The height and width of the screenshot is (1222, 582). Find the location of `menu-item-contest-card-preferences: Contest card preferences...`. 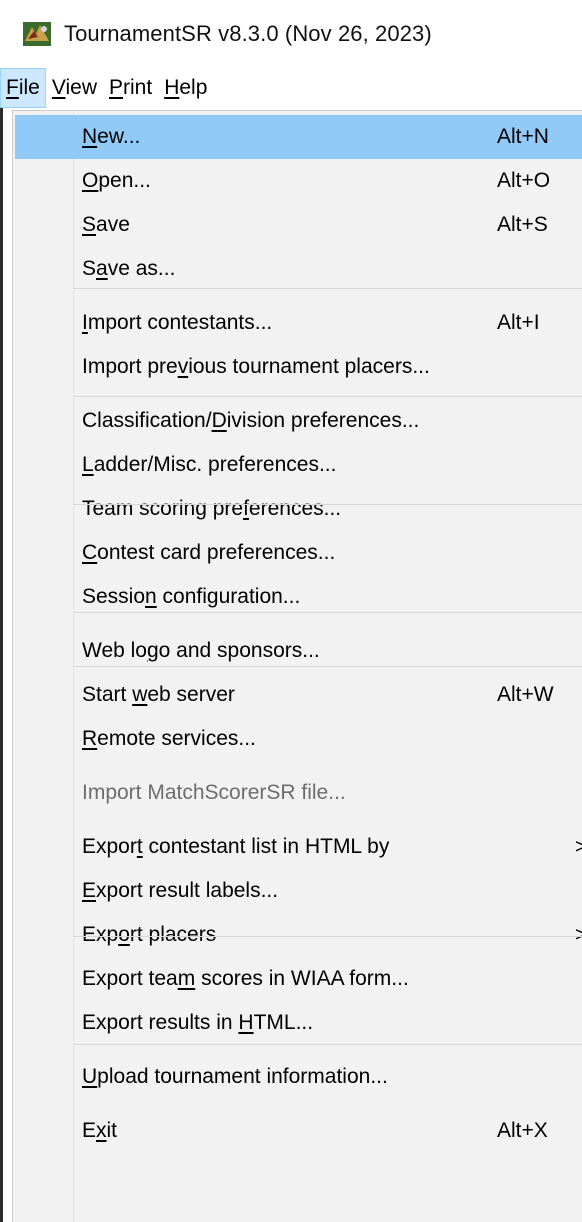

menu-item-contest-card-preferences: Contest card preferences... is located at coordinates (298, 553).